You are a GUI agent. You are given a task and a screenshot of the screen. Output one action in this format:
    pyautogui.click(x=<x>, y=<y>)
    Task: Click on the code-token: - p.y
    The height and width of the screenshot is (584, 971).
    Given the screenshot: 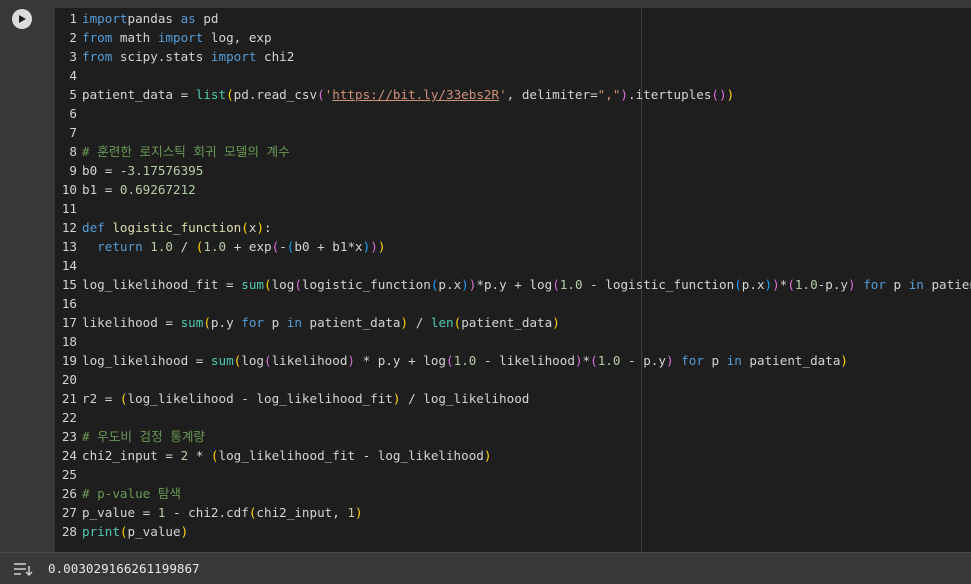 What is the action you would take?
    pyautogui.click(x=643, y=360)
    